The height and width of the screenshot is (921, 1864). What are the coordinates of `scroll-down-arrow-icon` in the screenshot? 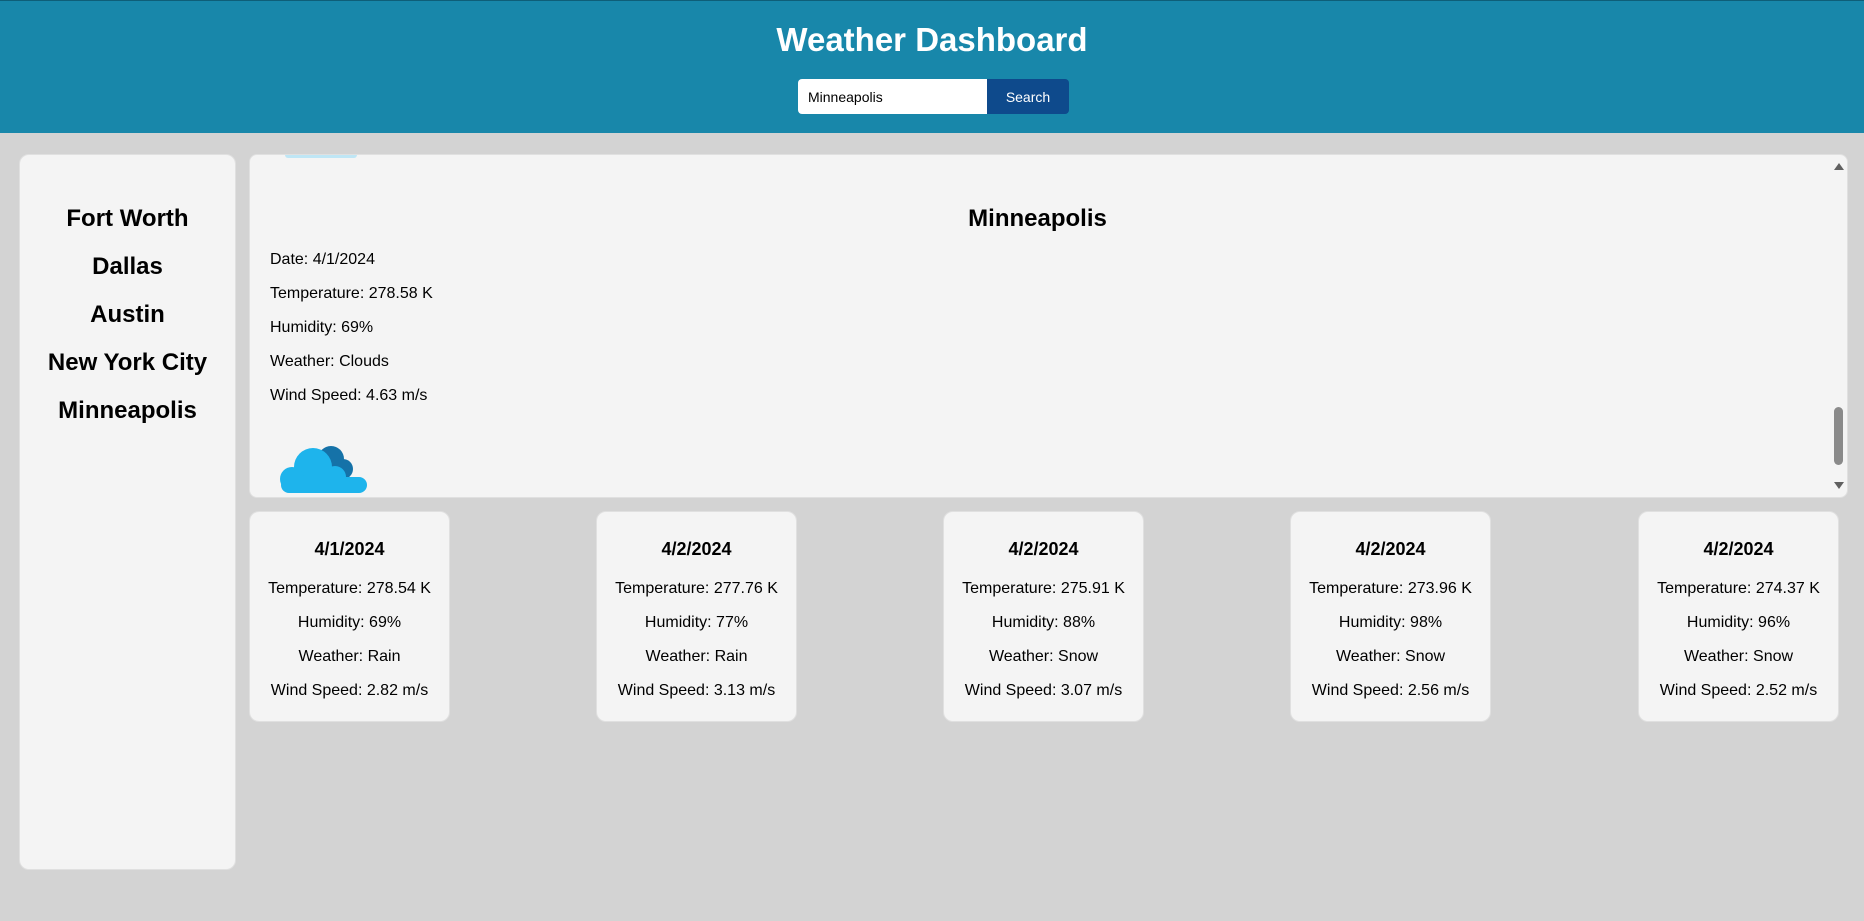 It's located at (1839, 485).